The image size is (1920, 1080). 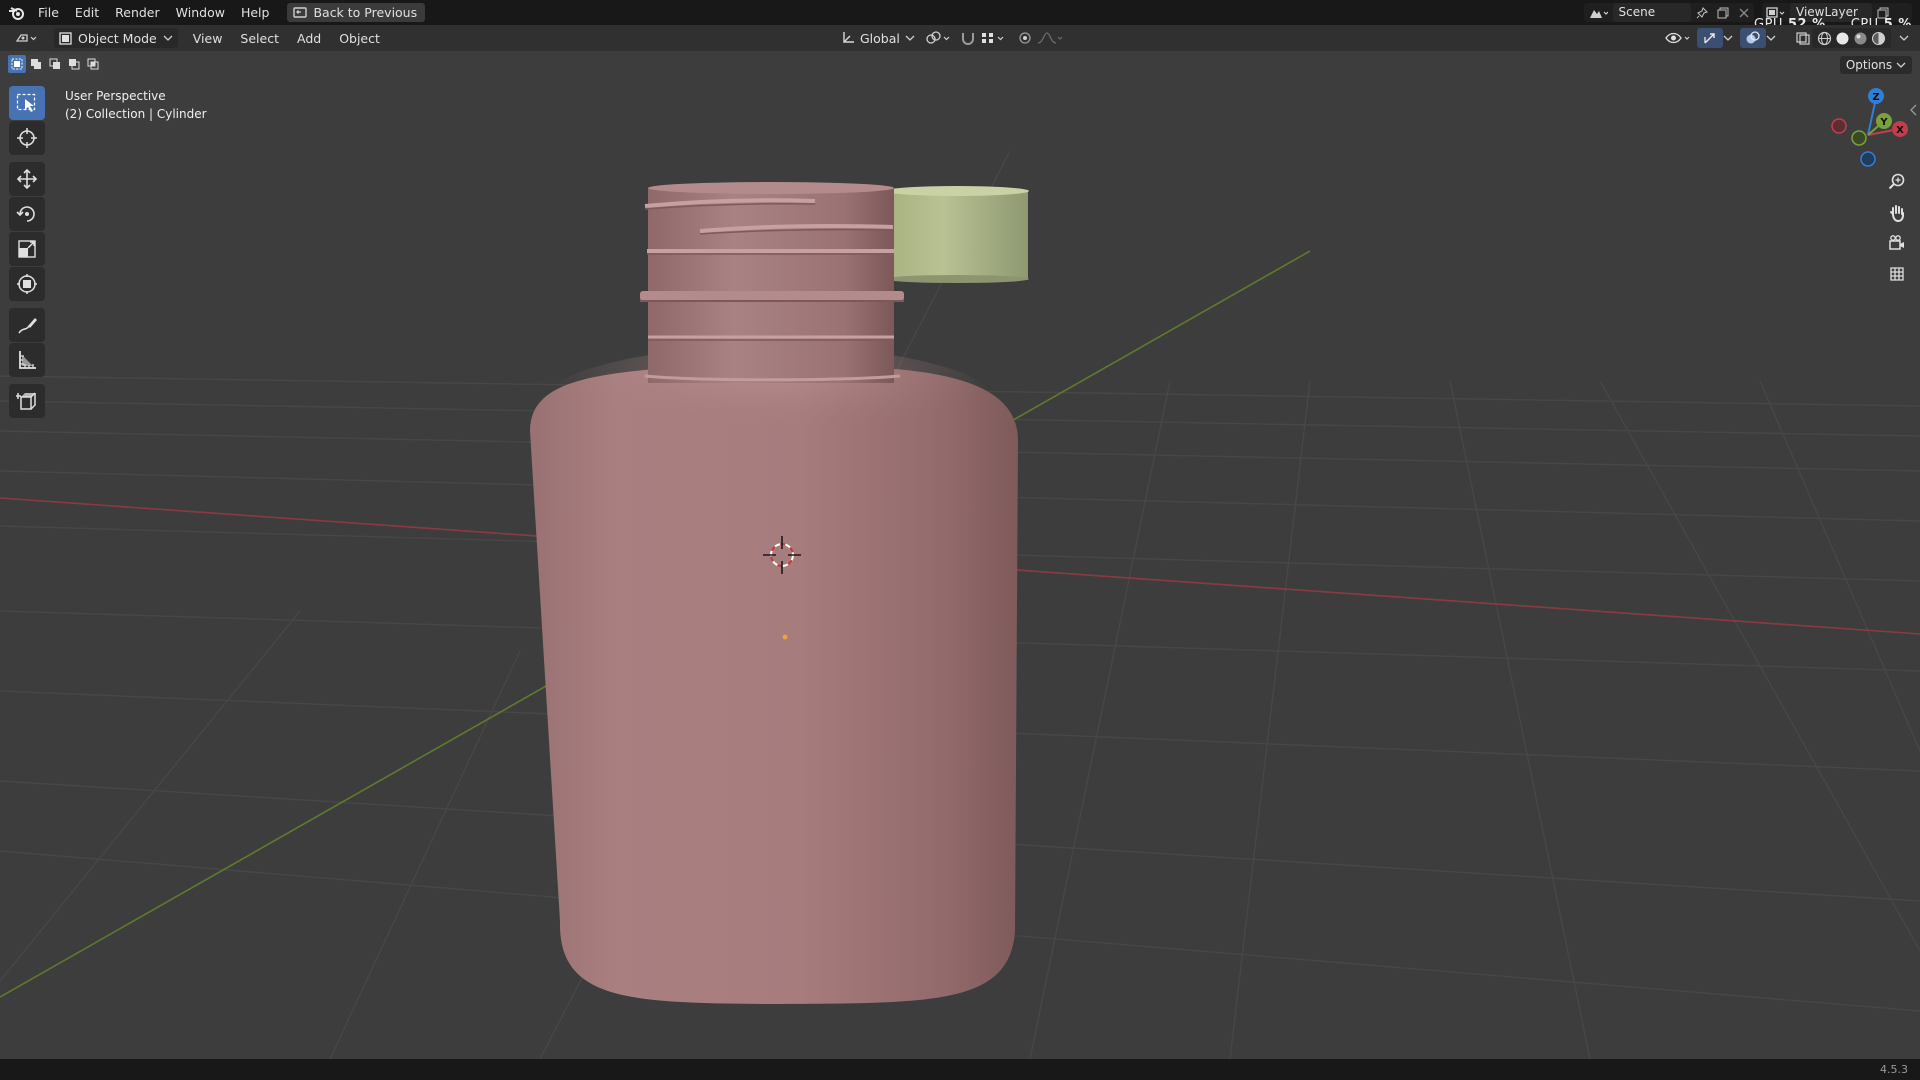 I want to click on zoom-view-button, so click(x=1897, y=182).